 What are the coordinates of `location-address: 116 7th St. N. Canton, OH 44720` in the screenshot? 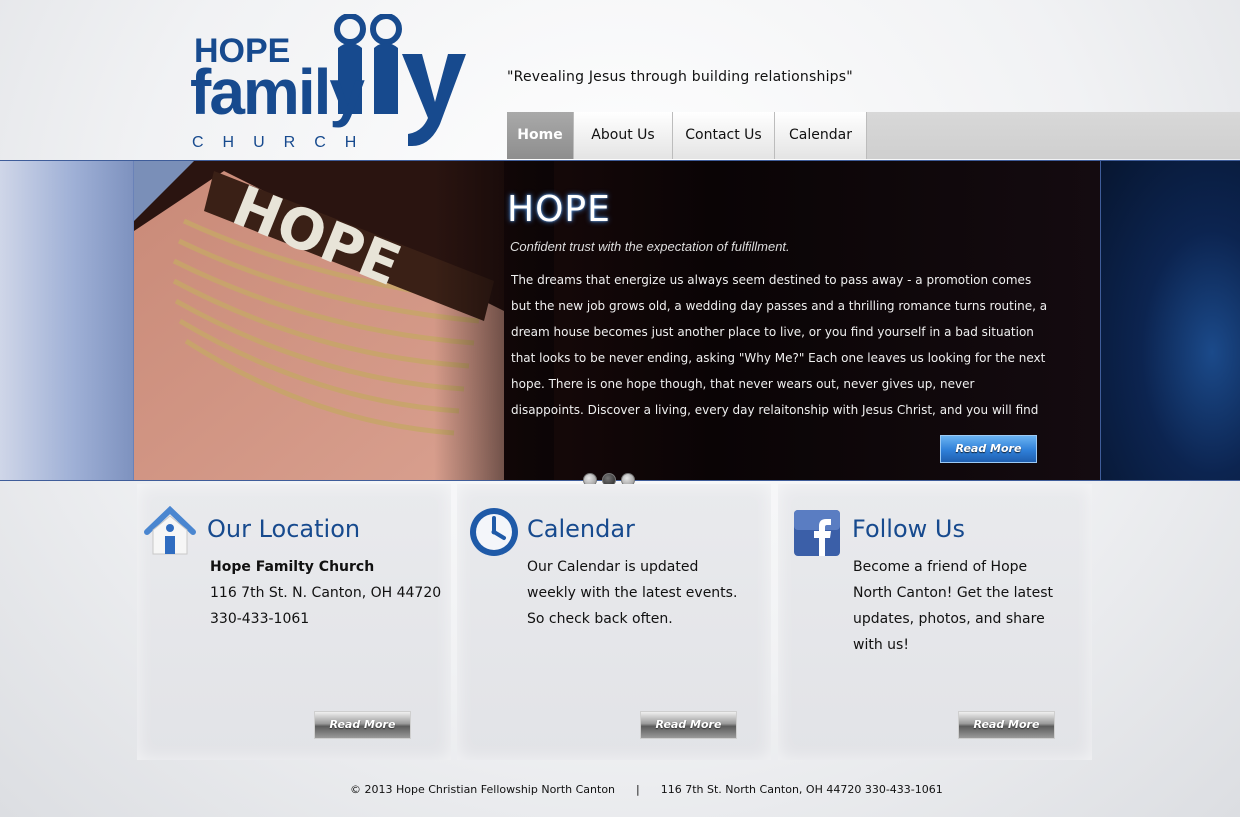 It's located at (326, 593).